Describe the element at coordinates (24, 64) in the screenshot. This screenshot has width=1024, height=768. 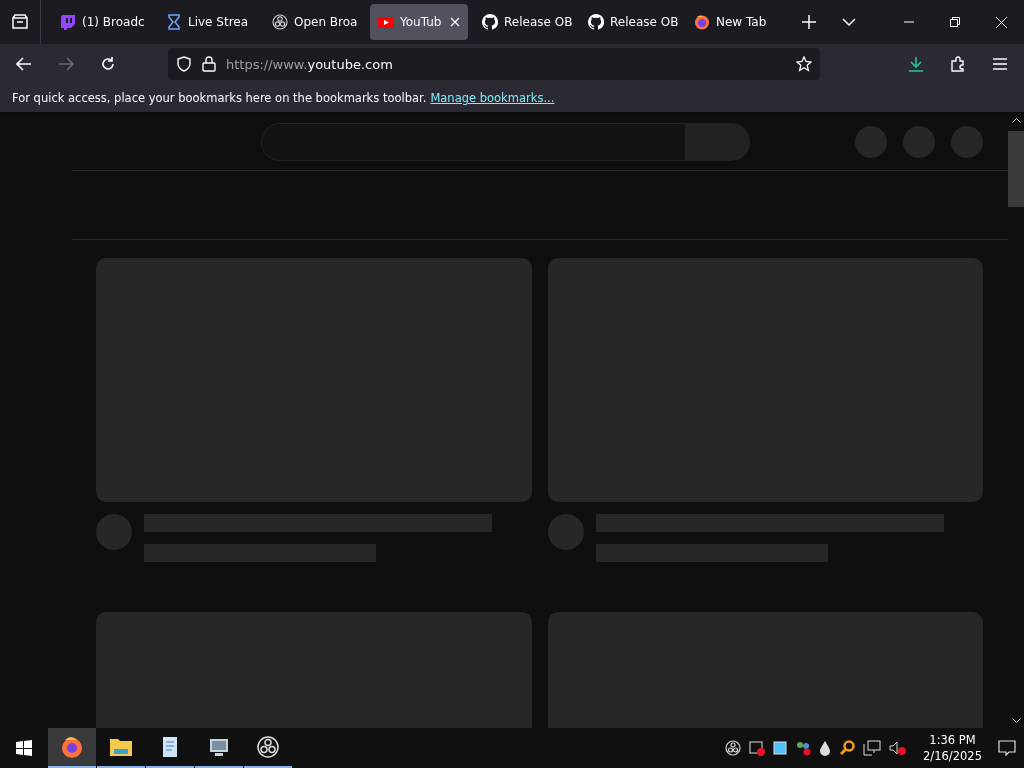
I see `back-arrow-icon` at that location.